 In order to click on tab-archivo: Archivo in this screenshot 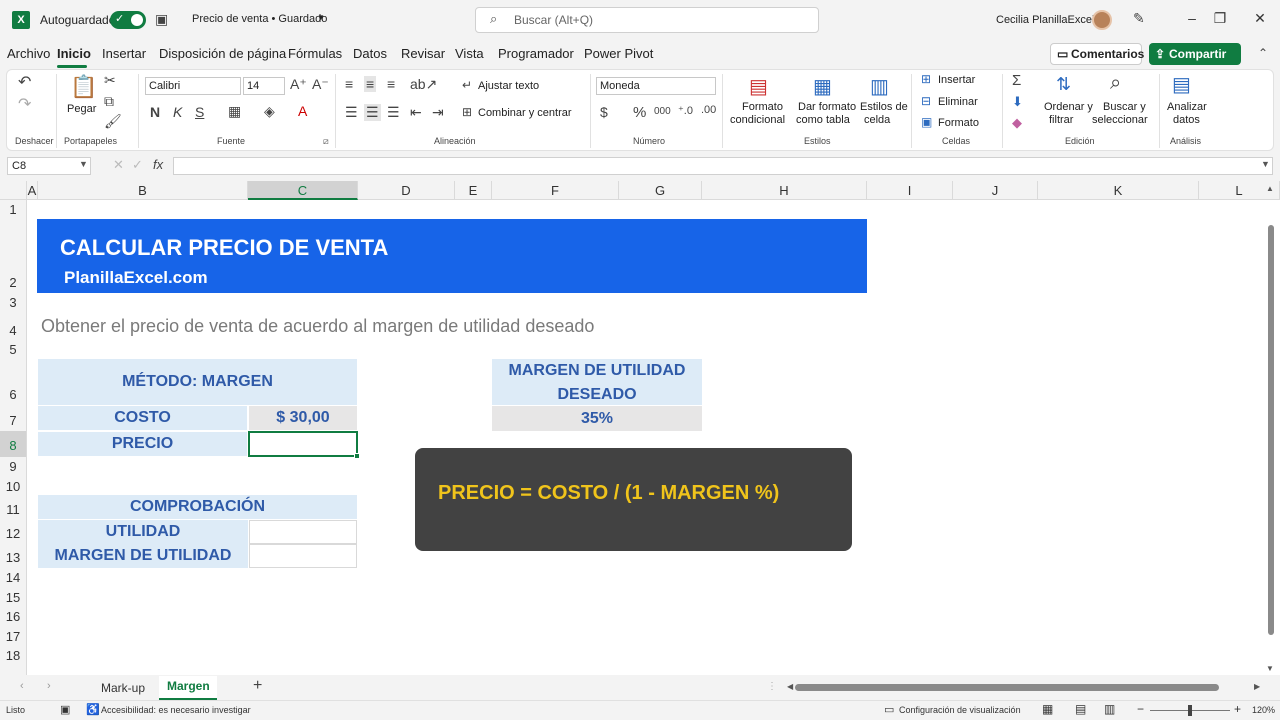, I will do `click(28, 53)`.